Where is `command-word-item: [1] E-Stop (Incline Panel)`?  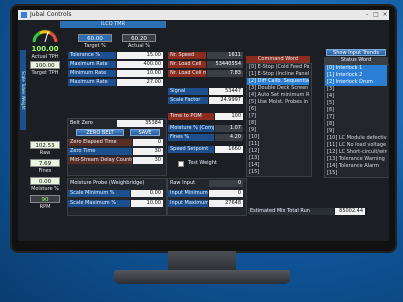 command-word-item: [1] E-Stop (Incline Panel) is located at coordinates (278, 74).